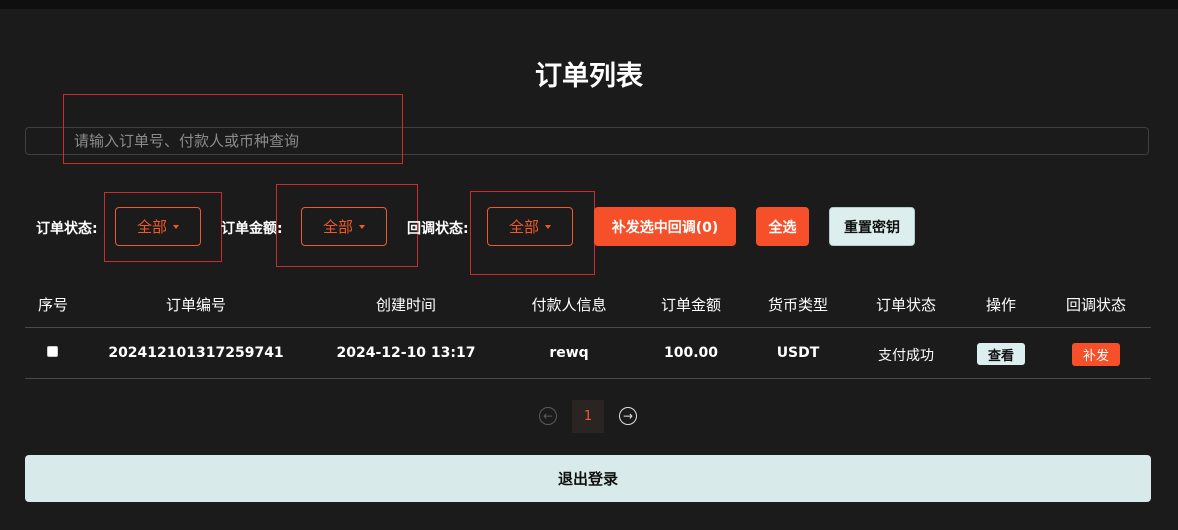 Image resolution: width=1178 pixels, height=530 pixels. Describe the element at coordinates (588, 478) in the screenshot. I see `logout-button: 退出登录` at that location.